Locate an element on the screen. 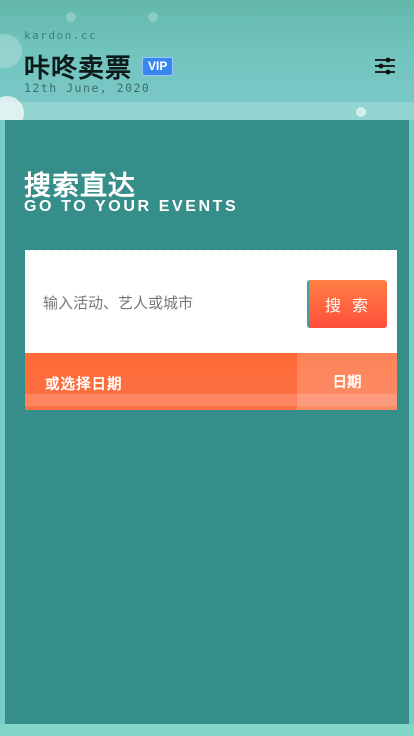  date-picker-bar: 或选择日期 日期 is located at coordinates (211, 383).